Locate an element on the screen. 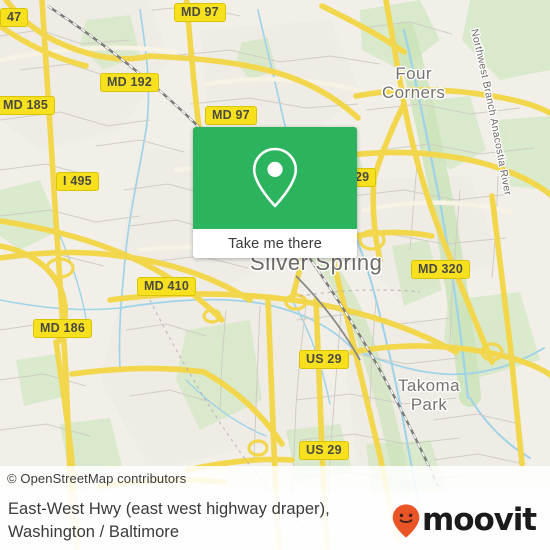 This screenshot has width=550, height=550. moovit-wordmark: moovit is located at coordinates (479, 520).